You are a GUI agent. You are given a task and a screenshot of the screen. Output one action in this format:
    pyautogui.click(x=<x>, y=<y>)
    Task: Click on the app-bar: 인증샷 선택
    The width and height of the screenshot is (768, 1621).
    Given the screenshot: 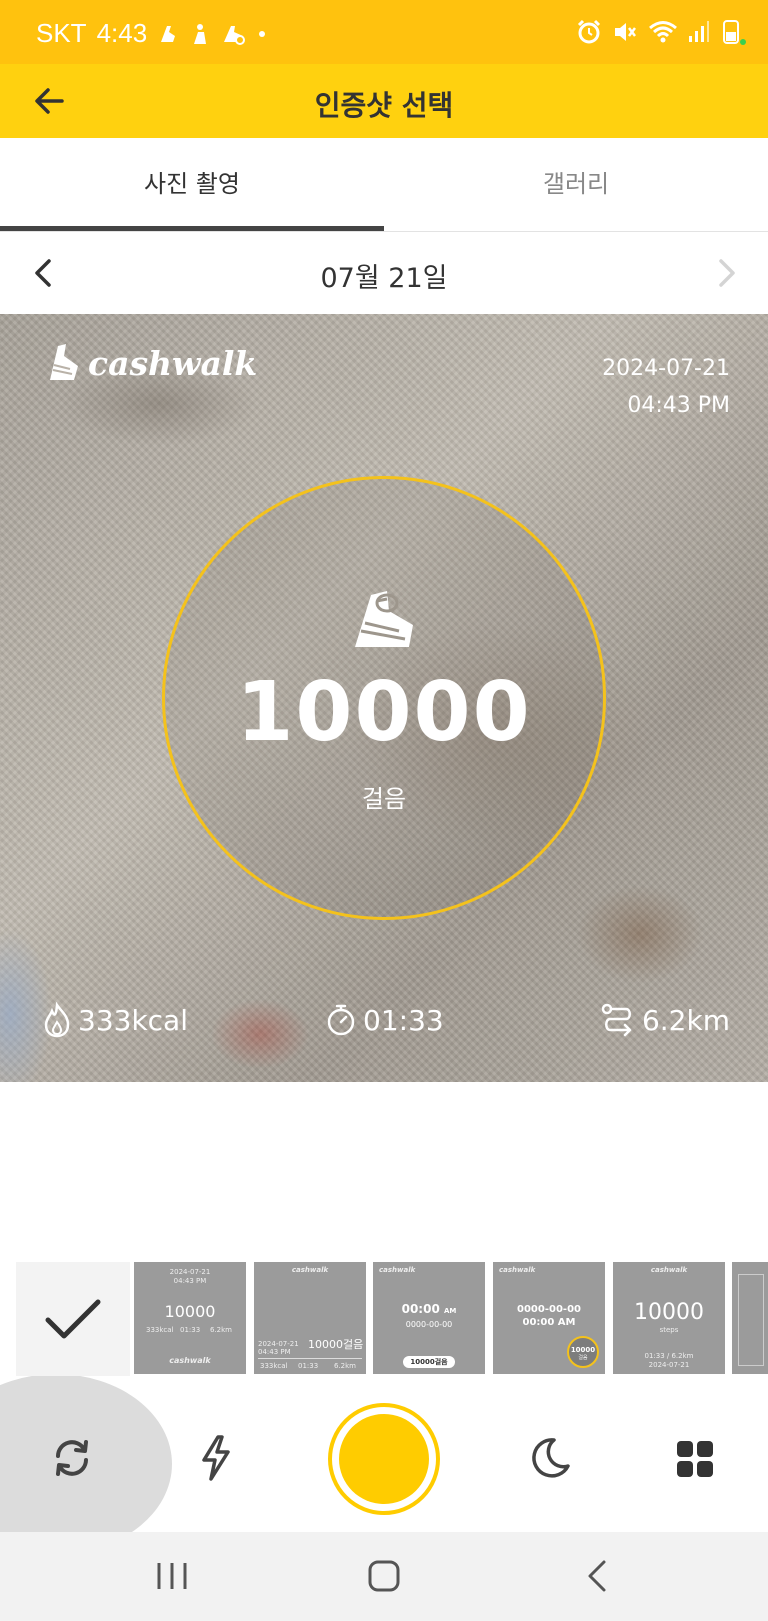 What is the action you would take?
    pyautogui.click(x=384, y=101)
    